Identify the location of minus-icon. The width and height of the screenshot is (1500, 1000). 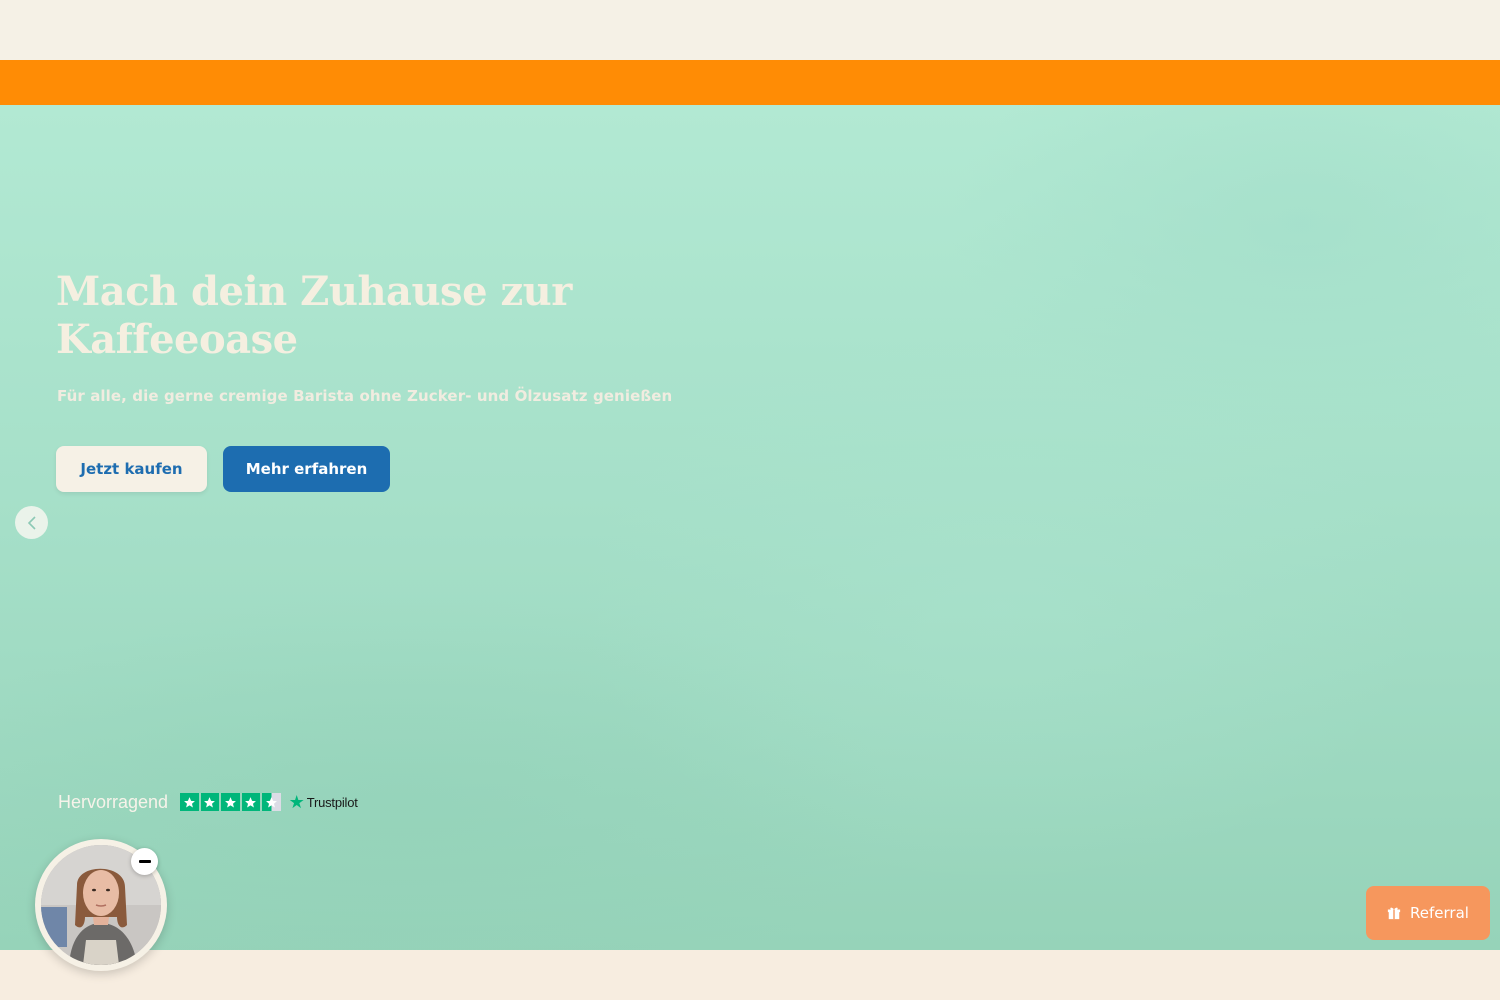
(144, 861).